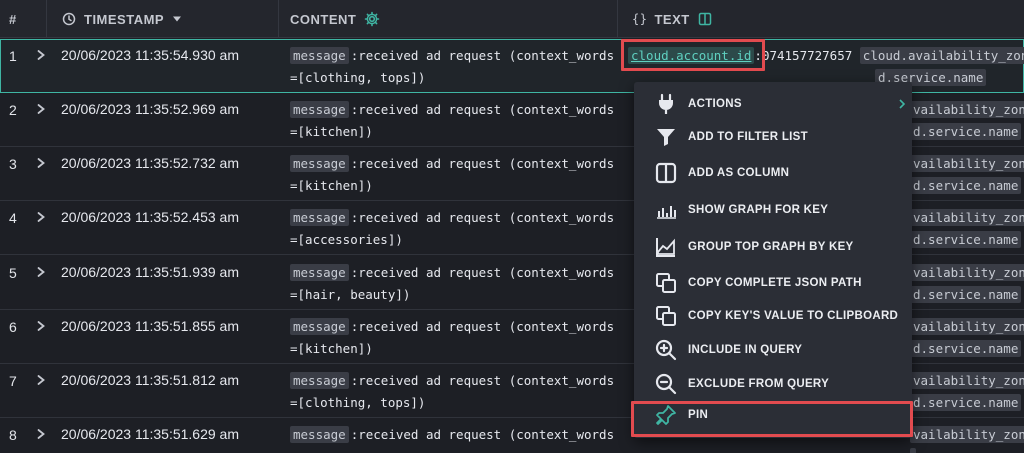 The width and height of the screenshot is (1024, 453). I want to click on row-timestamp: 20/06/2023 11:35:51.855 am, so click(150, 326).